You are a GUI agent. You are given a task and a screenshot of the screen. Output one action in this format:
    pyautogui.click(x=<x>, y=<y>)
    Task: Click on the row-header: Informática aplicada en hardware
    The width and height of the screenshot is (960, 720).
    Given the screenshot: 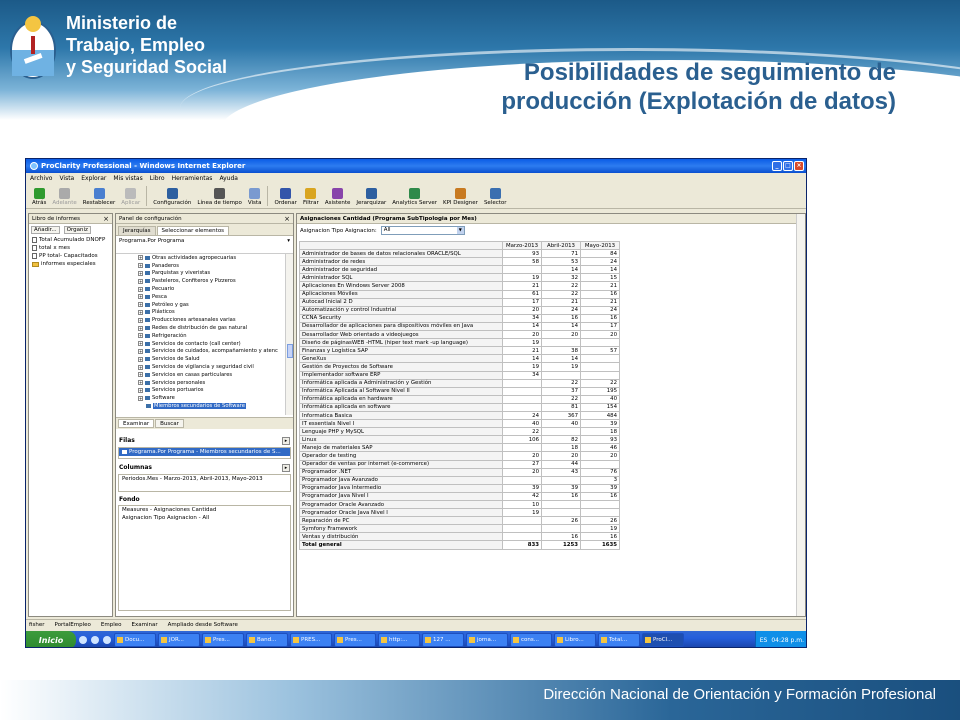 What is the action you would take?
    pyautogui.click(x=401, y=399)
    